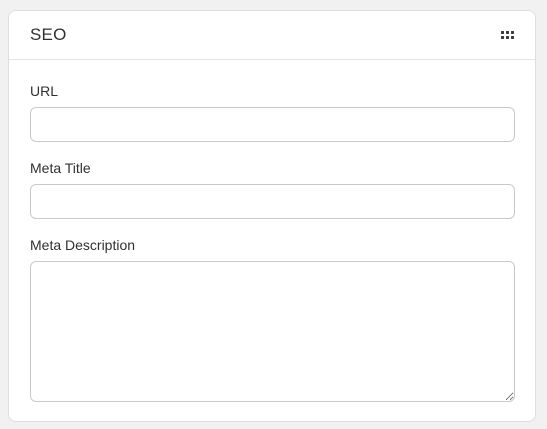 The width and height of the screenshot is (547, 429). Describe the element at coordinates (48, 34) in the screenshot. I see `card-title: SEO` at that location.